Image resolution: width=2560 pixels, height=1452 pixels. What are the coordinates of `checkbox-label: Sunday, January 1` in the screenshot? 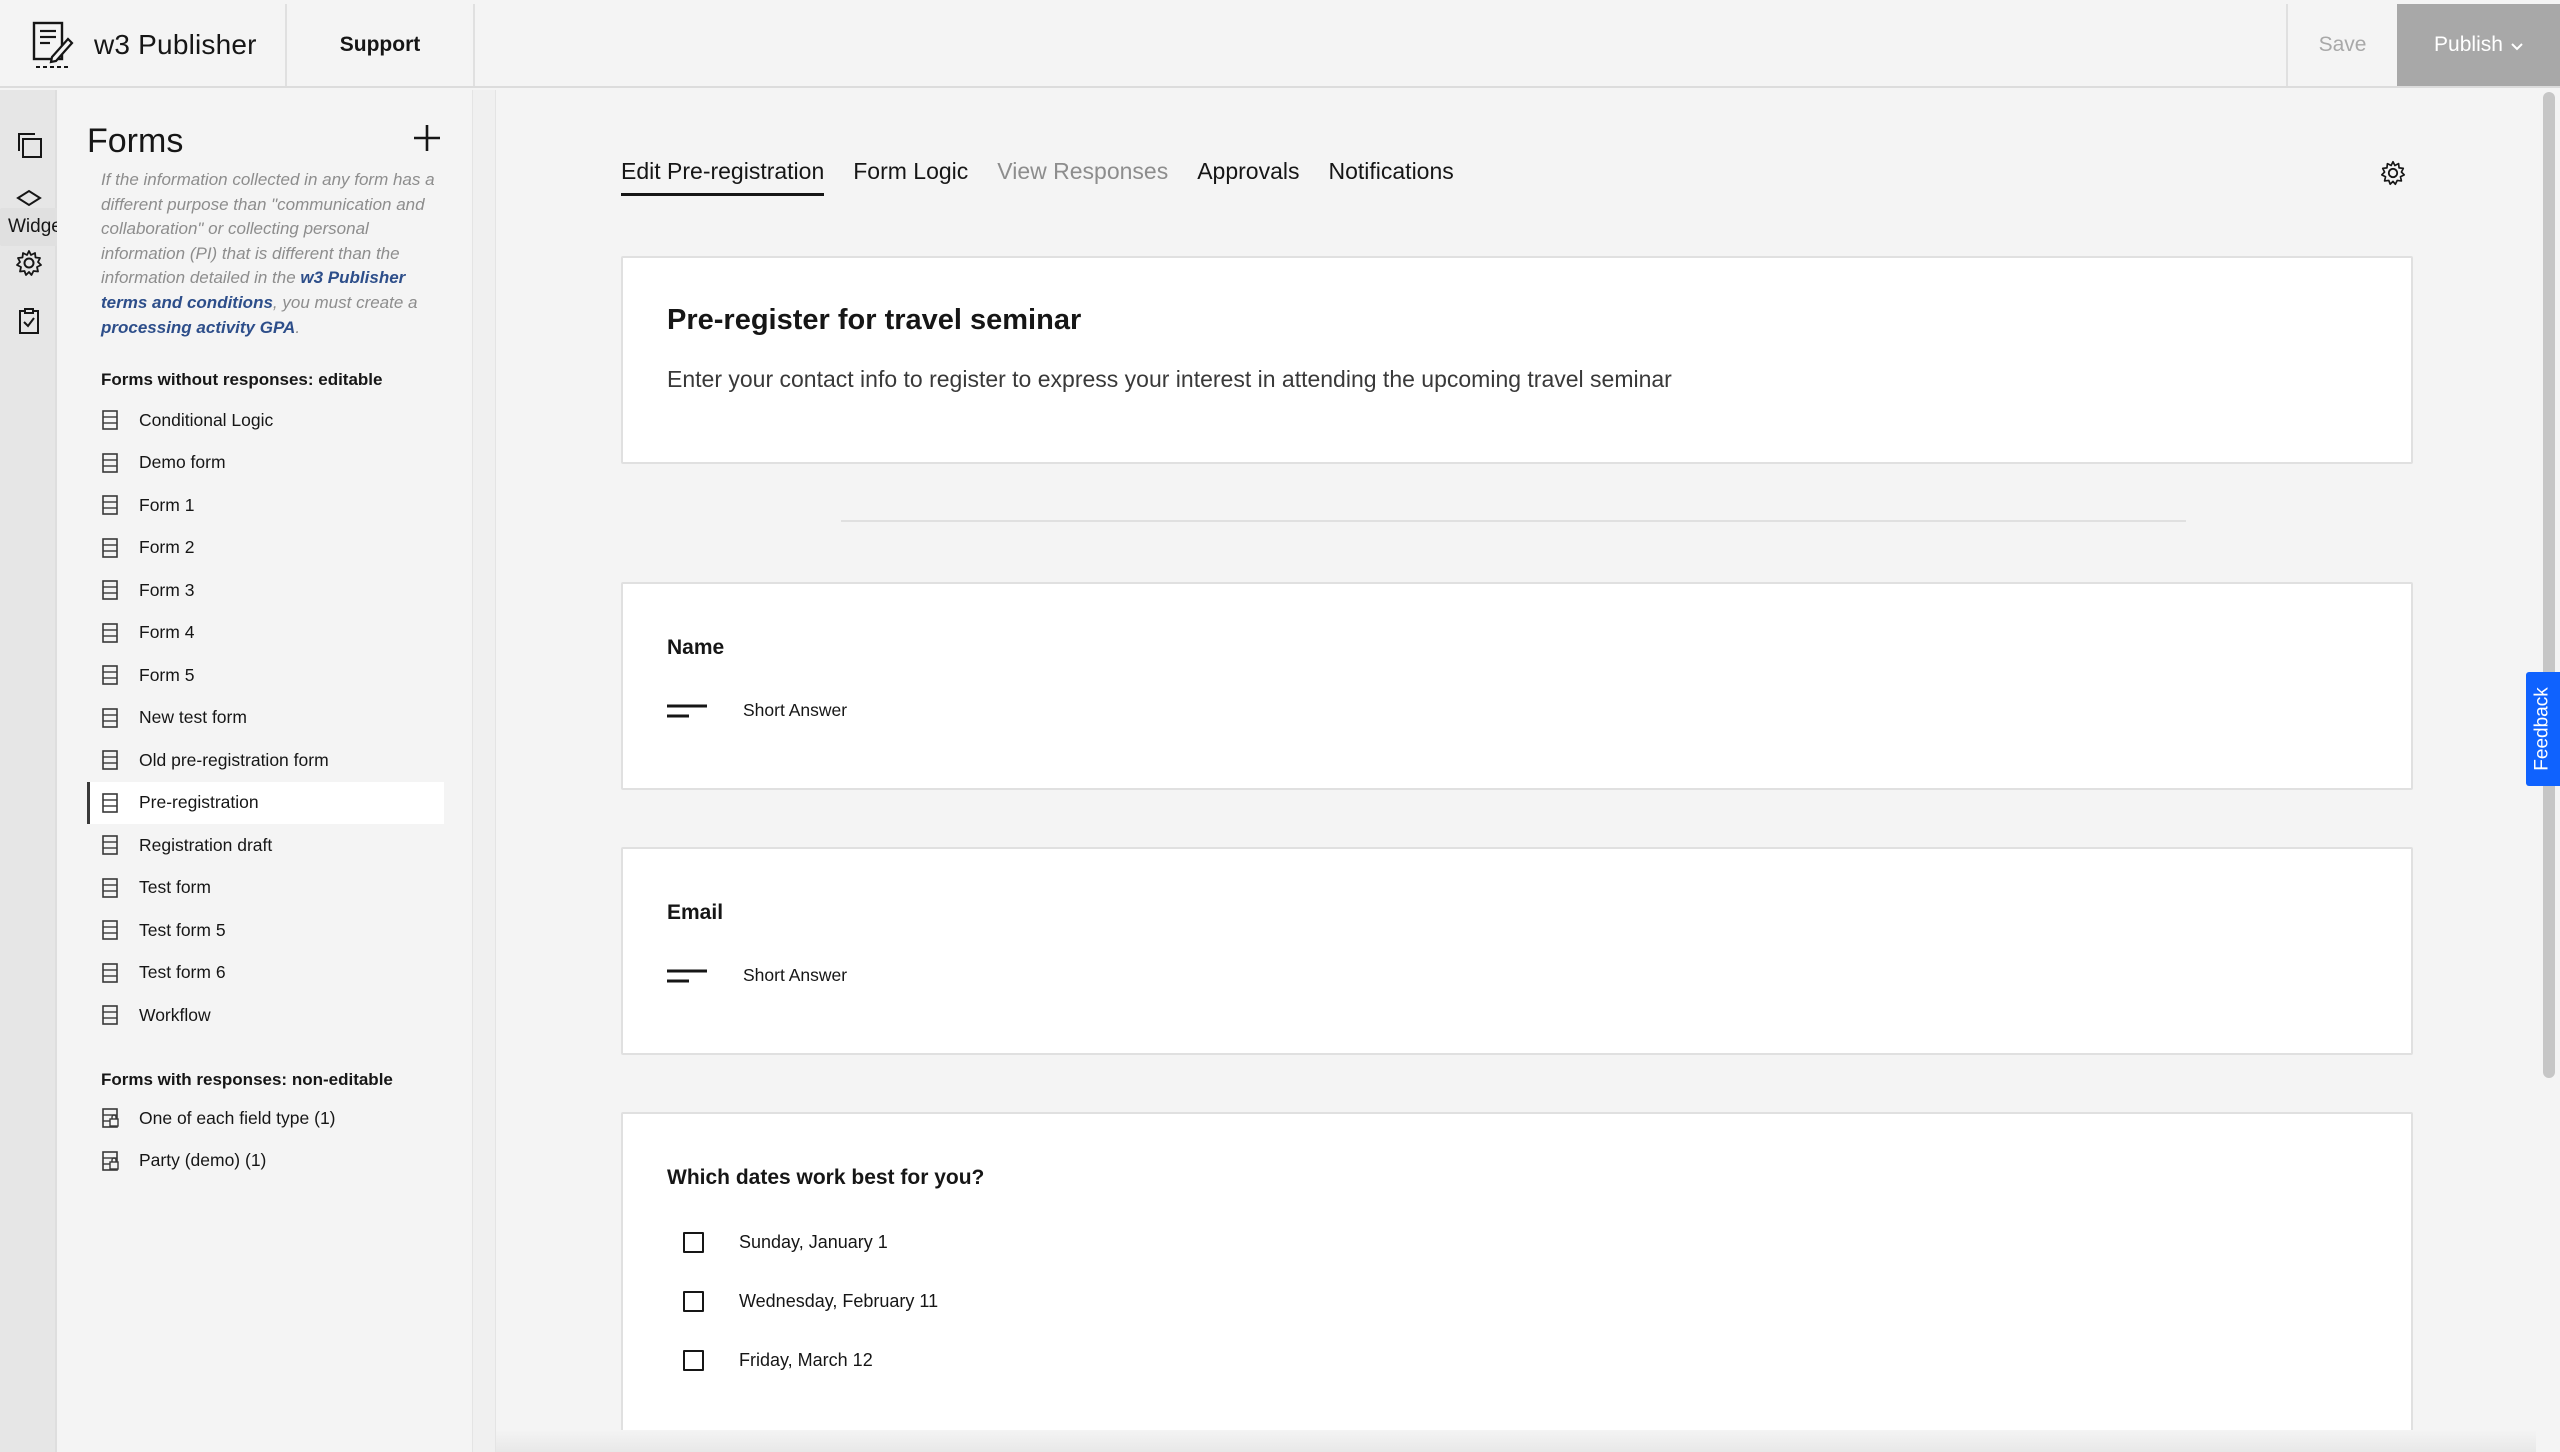 It's located at (813, 1242).